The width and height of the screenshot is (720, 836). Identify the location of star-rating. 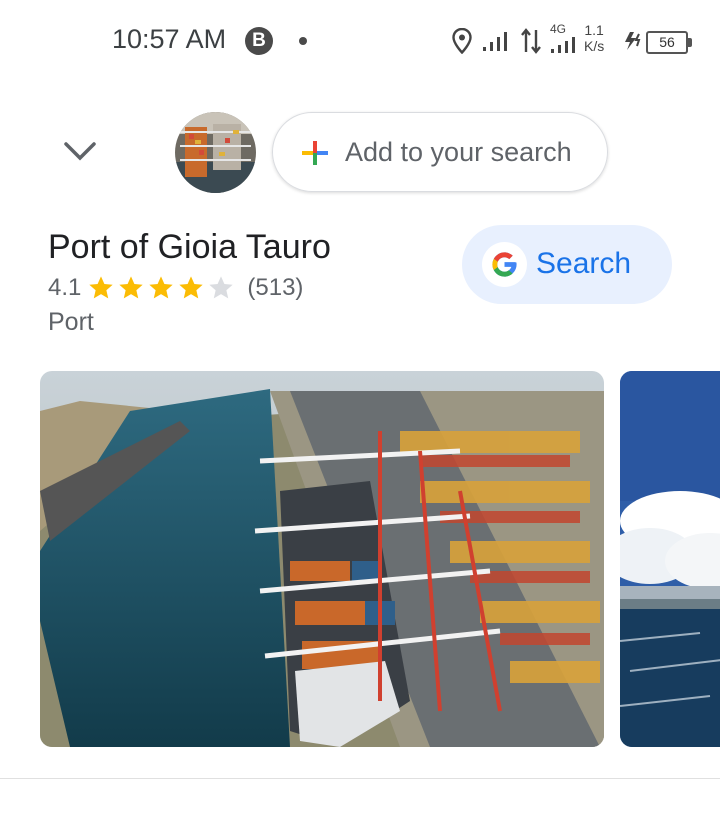
(162, 288).